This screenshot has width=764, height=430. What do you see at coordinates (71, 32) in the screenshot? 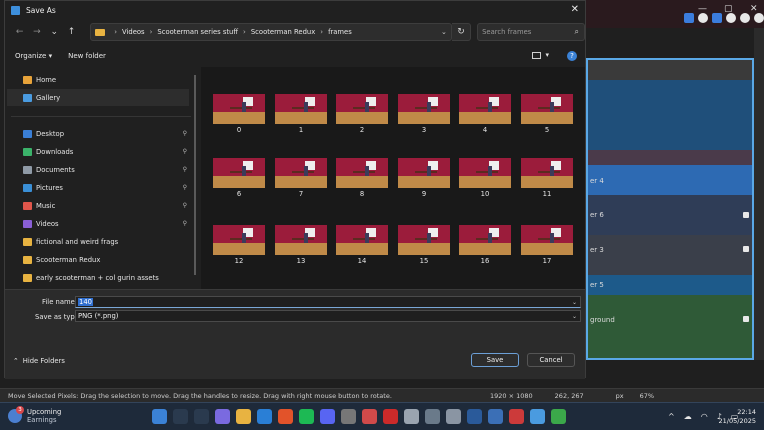
I see `up-icon: ↑` at bounding box center [71, 32].